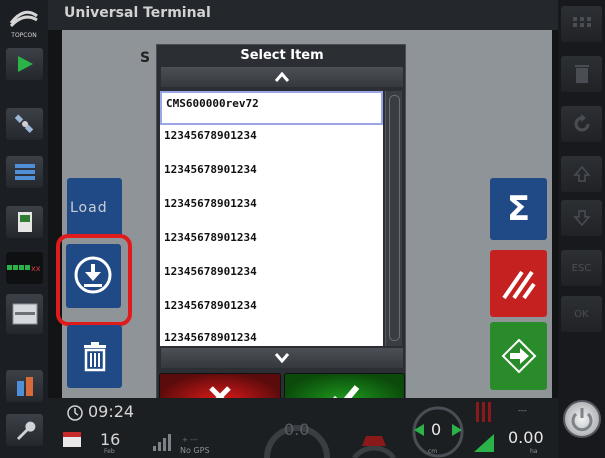 The height and width of the screenshot is (458, 605). What do you see at coordinates (145, 58) in the screenshot?
I see `main-heading: S` at bounding box center [145, 58].